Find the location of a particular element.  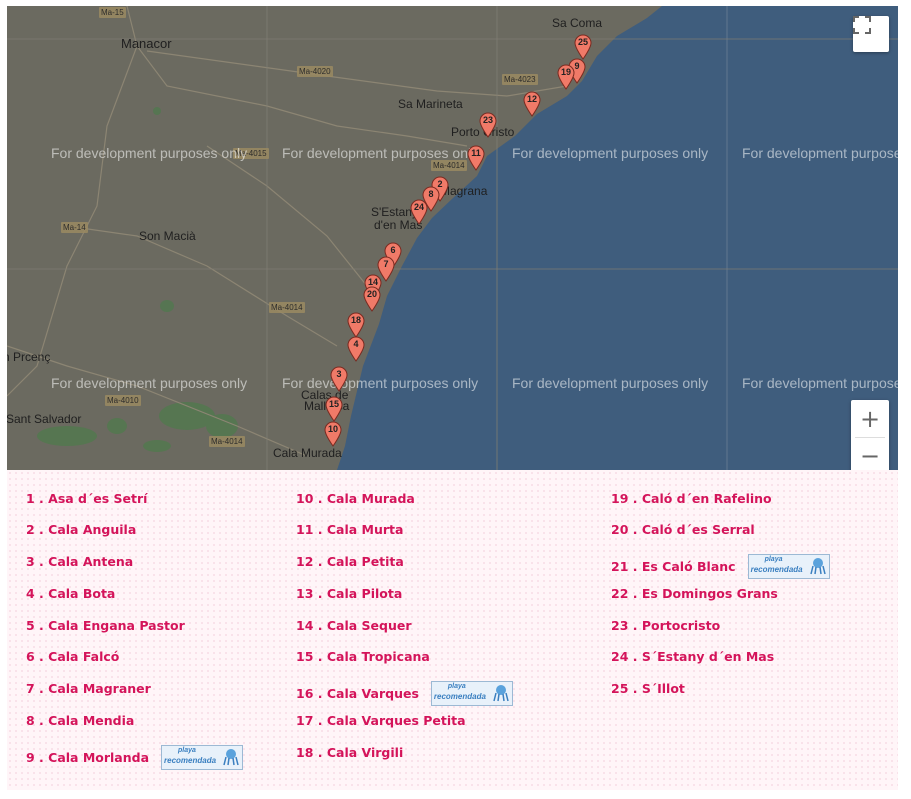

beach-link: 23 . Portocristo is located at coordinates (665, 625).